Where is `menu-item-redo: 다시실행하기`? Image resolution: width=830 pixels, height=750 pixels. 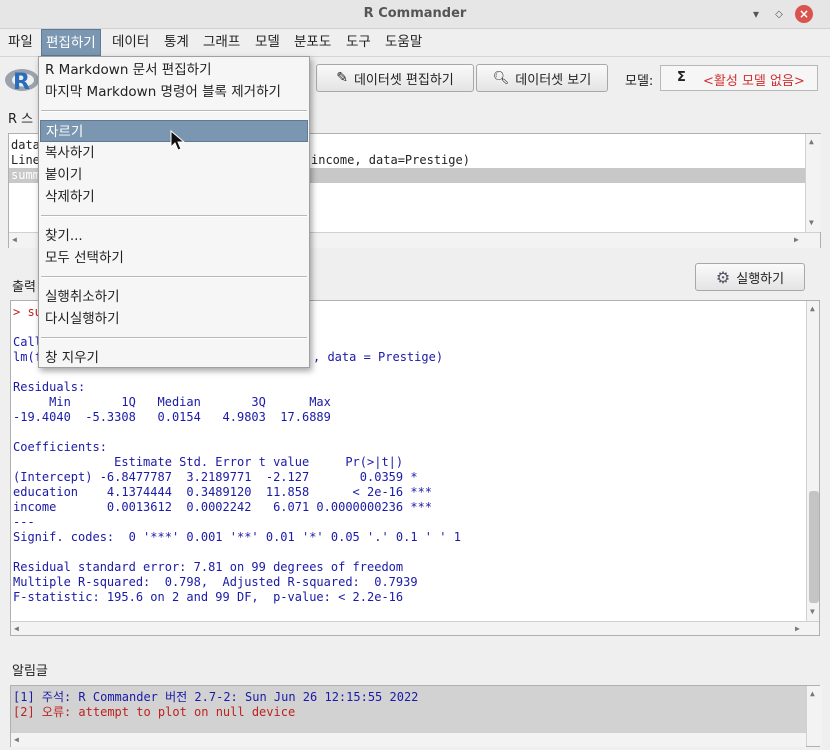
menu-item-redo: 다시실행하기 is located at coordinates (174, 319).